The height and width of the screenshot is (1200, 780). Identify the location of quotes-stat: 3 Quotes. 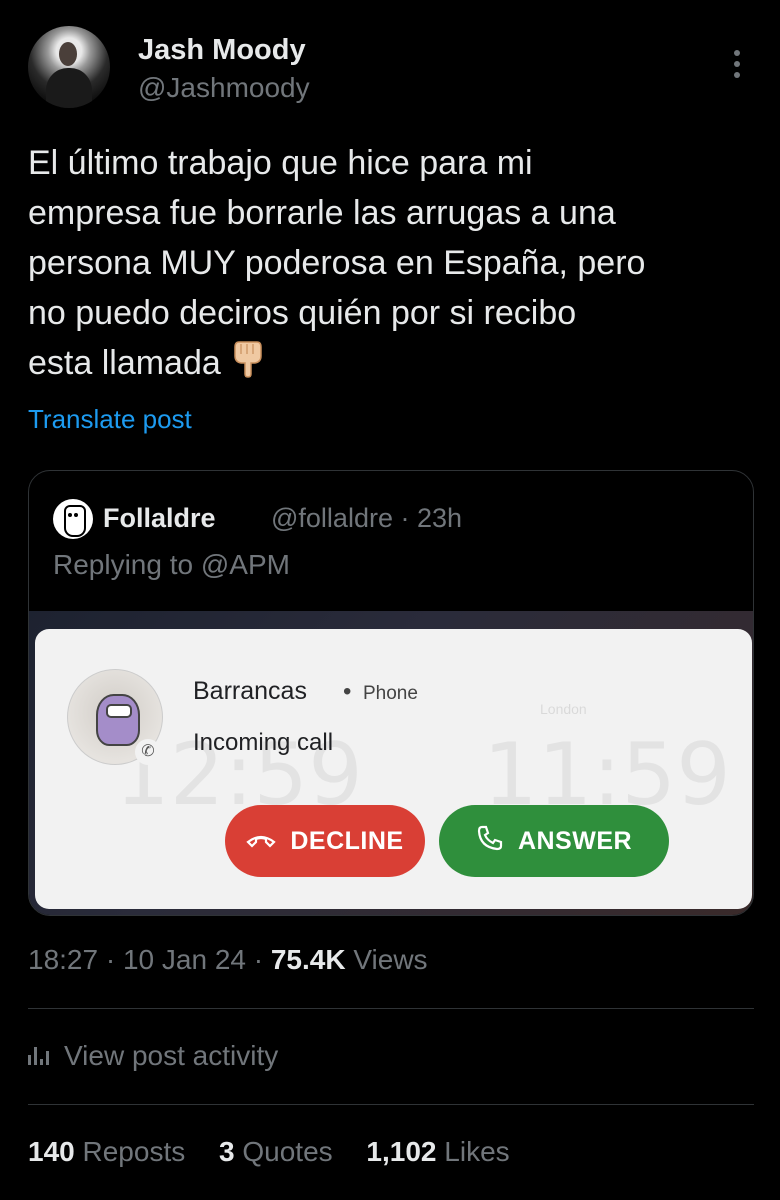
(276, 1151).